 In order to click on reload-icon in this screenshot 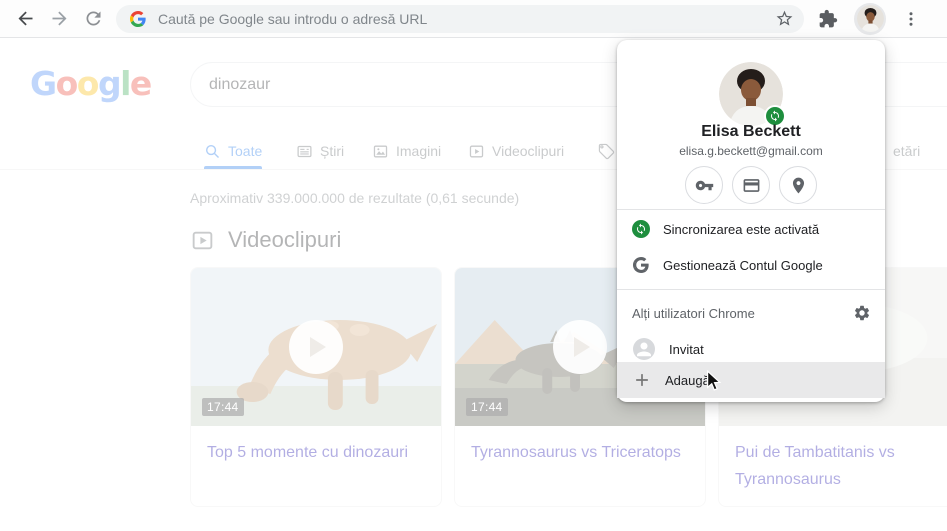, I will do `click(93, 18)`.